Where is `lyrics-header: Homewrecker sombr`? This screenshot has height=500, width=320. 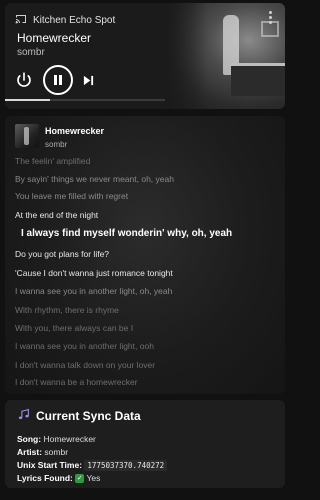
lyrics-header: Homewrecker sombr is located at coordinates (59, 136).